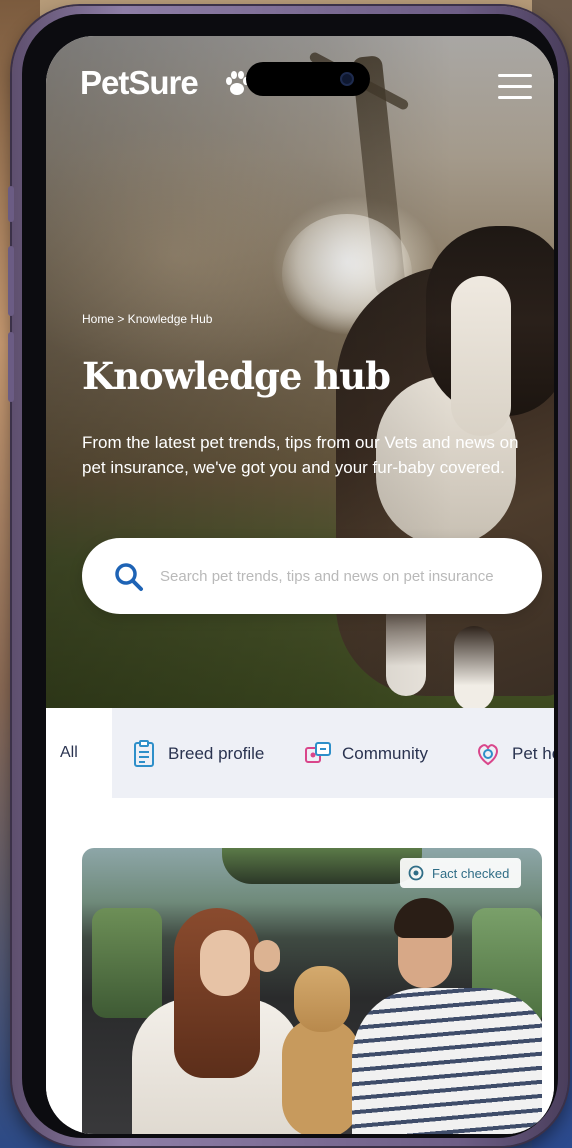 The height and width of the screenshot is (1148, 572). What do you see at coordinates (347, 79) in the screenshot?
I see `camera-dot` at bounding box center [347, 79].